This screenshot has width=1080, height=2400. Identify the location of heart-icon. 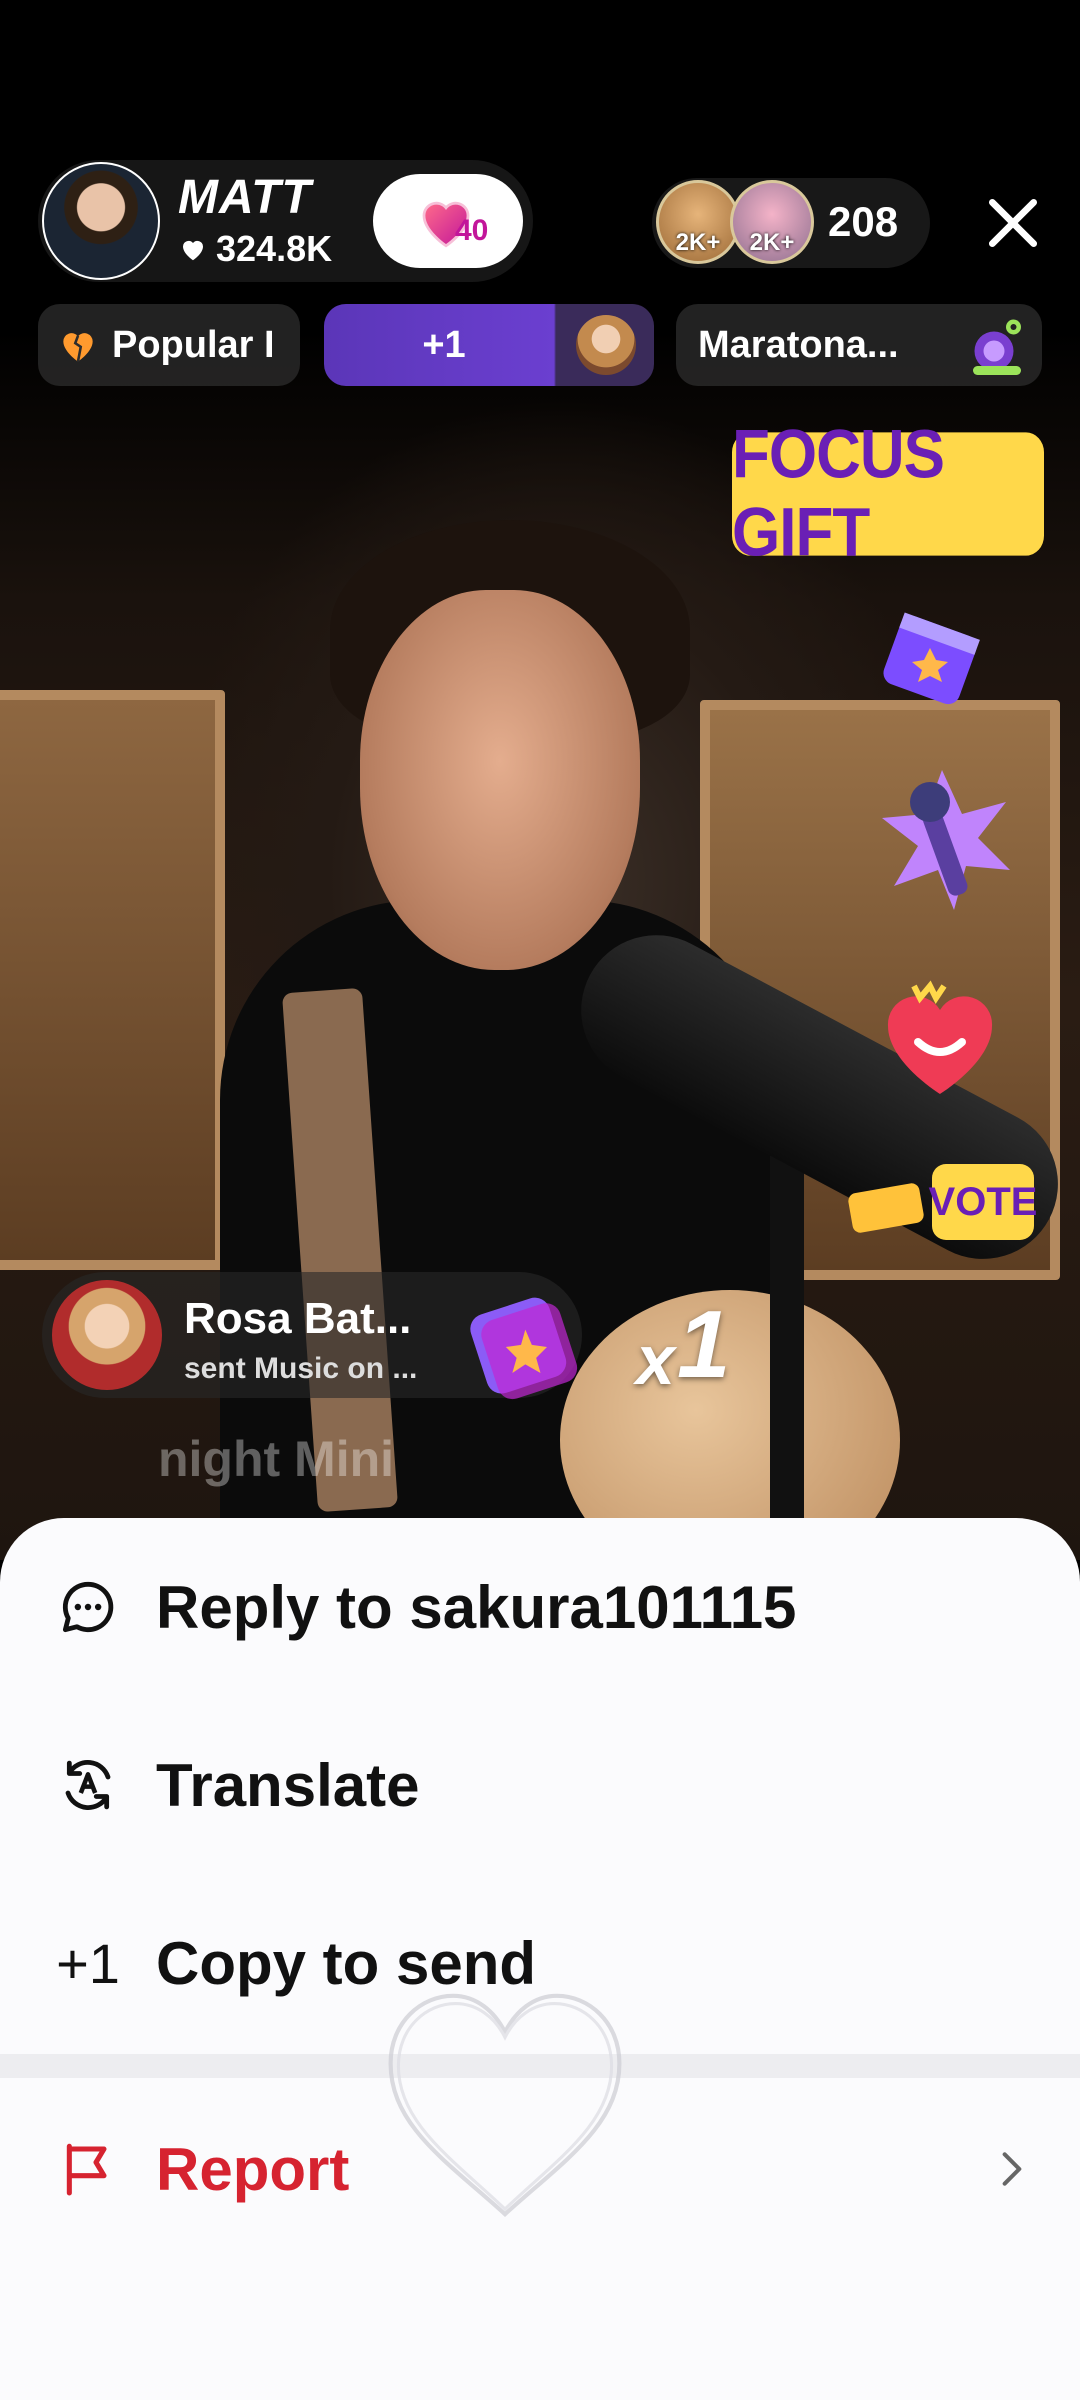
(193, 250).